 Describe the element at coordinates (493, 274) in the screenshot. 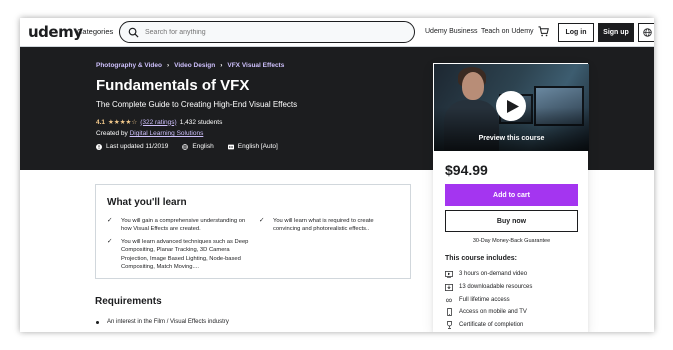

I see `includes-text: 3 hours on-demand video` at that location.